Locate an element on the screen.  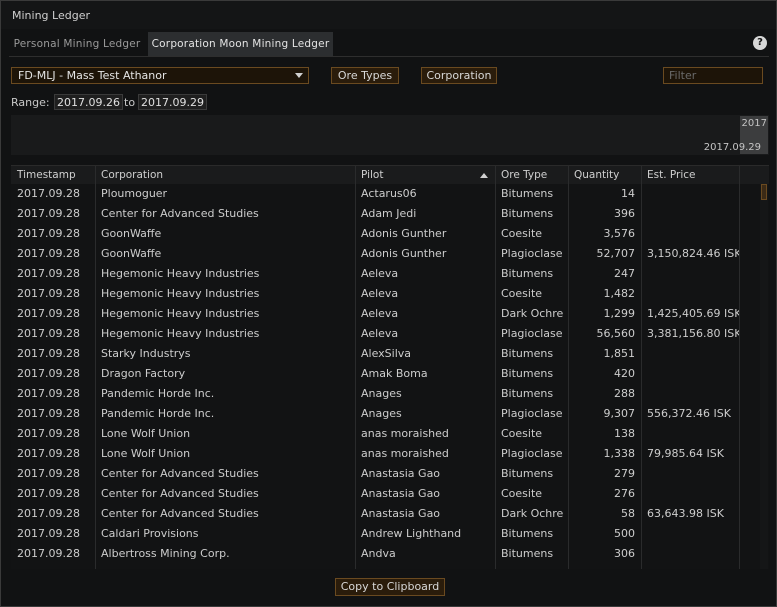
timeline-date-label: 2017.09.29 is located at coordinates (732, 147).